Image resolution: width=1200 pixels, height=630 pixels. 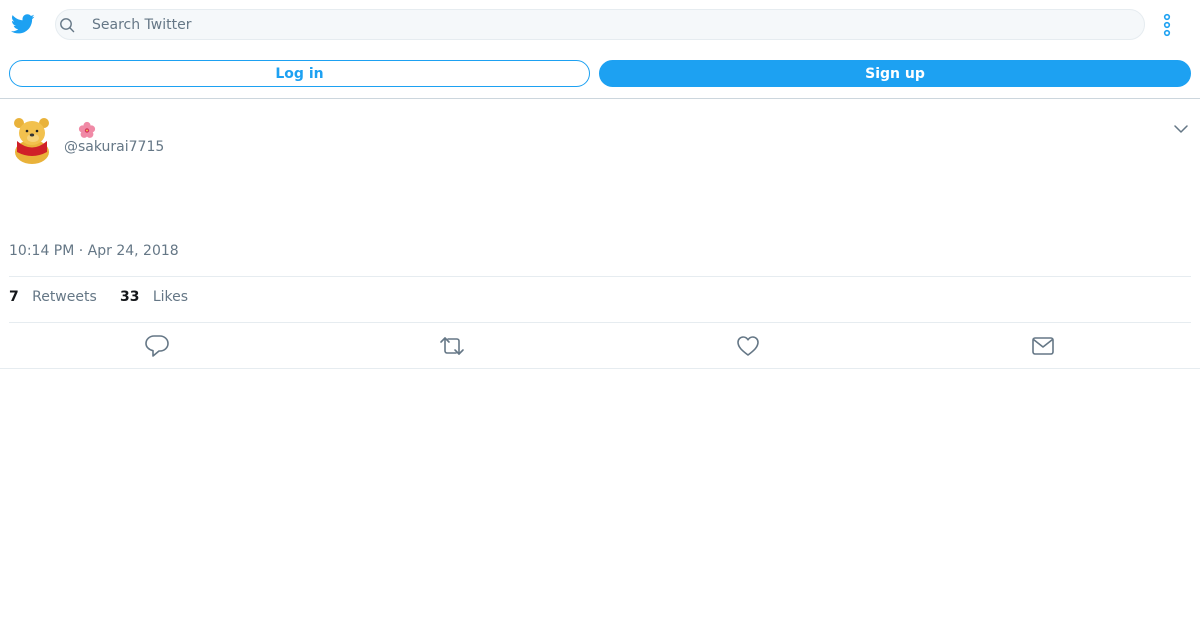 What do you see at coordinates (64, 297) in the screenshot?
I see `retweets-label: Retweets` at bounding box center [64, 297].